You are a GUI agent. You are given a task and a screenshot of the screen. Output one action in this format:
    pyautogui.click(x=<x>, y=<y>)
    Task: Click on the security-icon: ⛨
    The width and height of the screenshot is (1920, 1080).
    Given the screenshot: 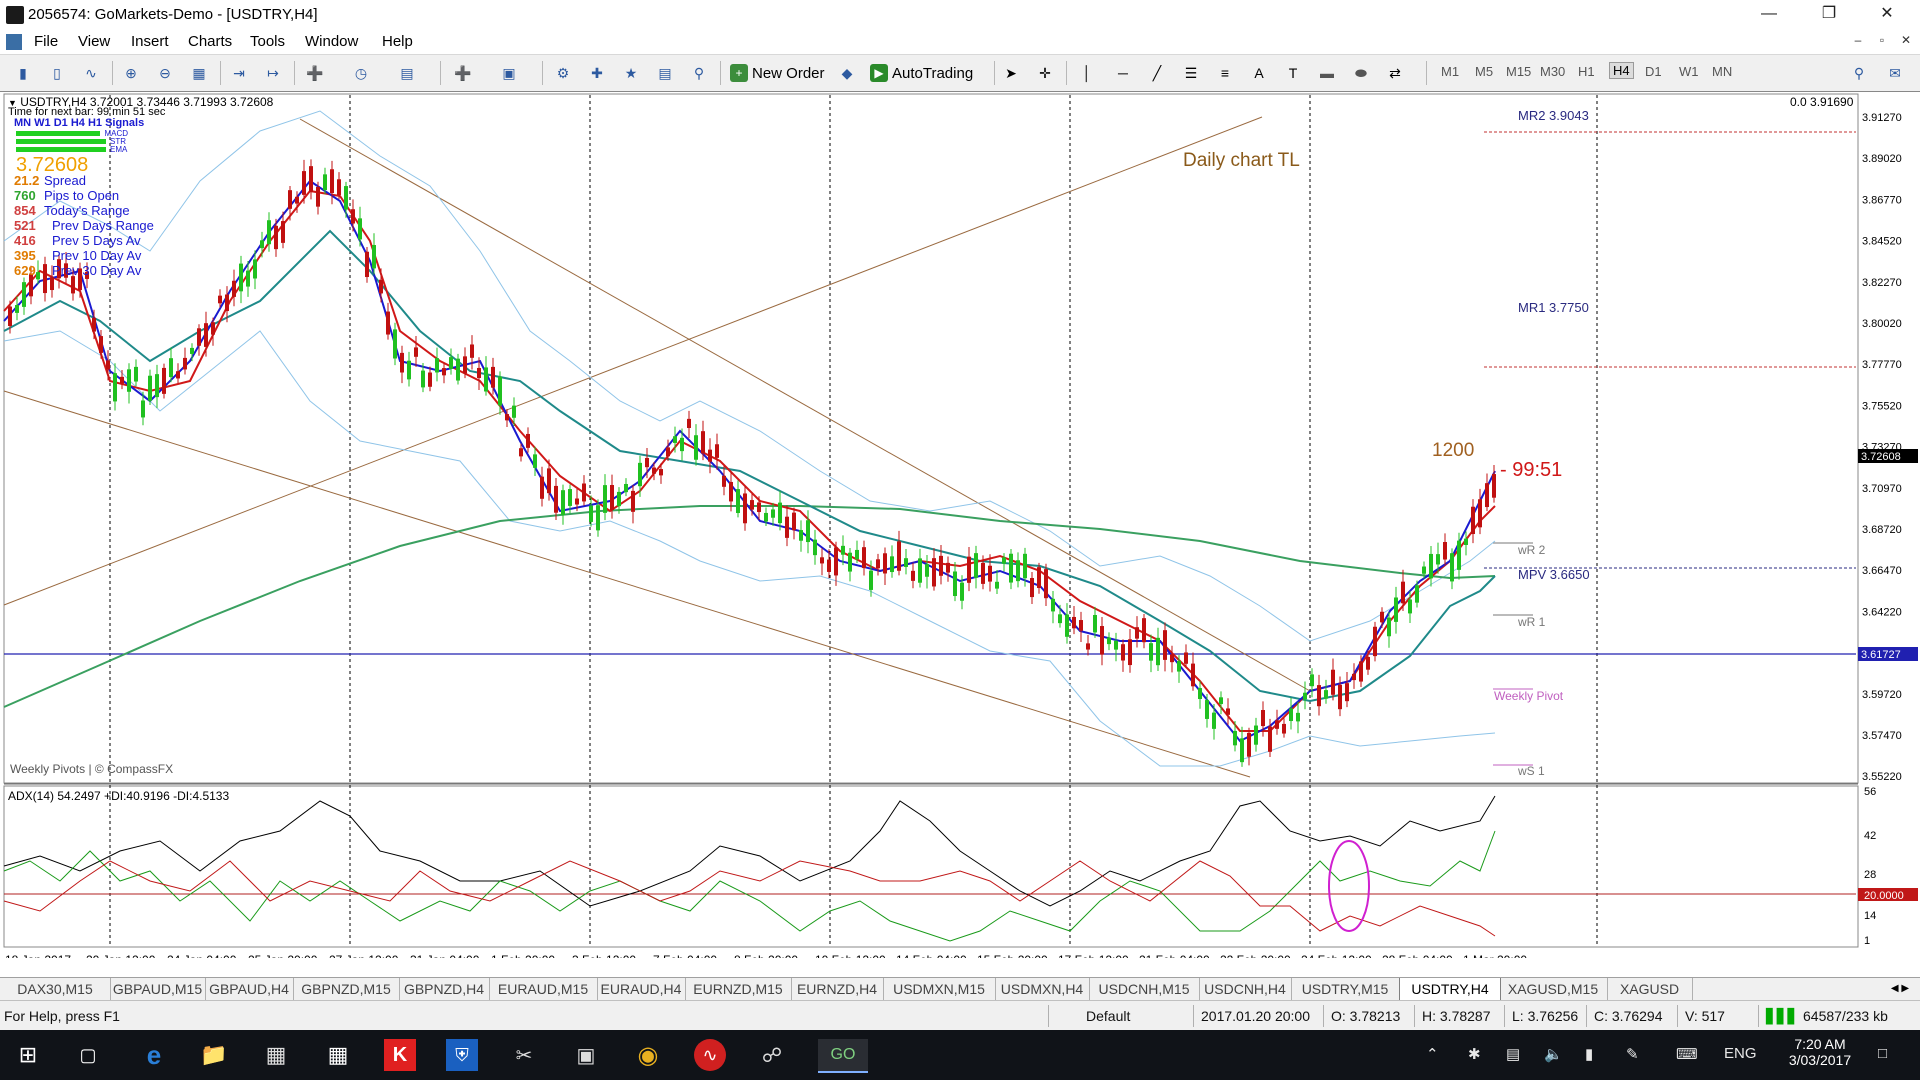 What is the action you would take?
    pyautogui.click(x=462, y=1055)
    